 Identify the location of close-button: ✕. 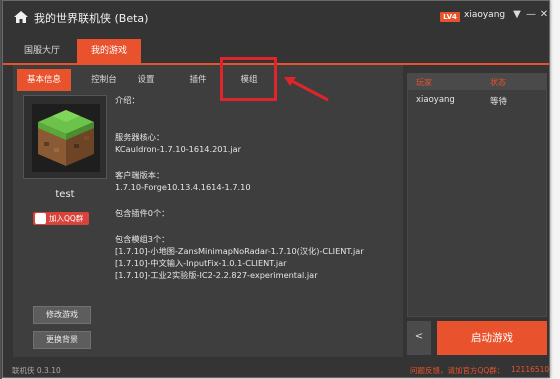
(543, 15).